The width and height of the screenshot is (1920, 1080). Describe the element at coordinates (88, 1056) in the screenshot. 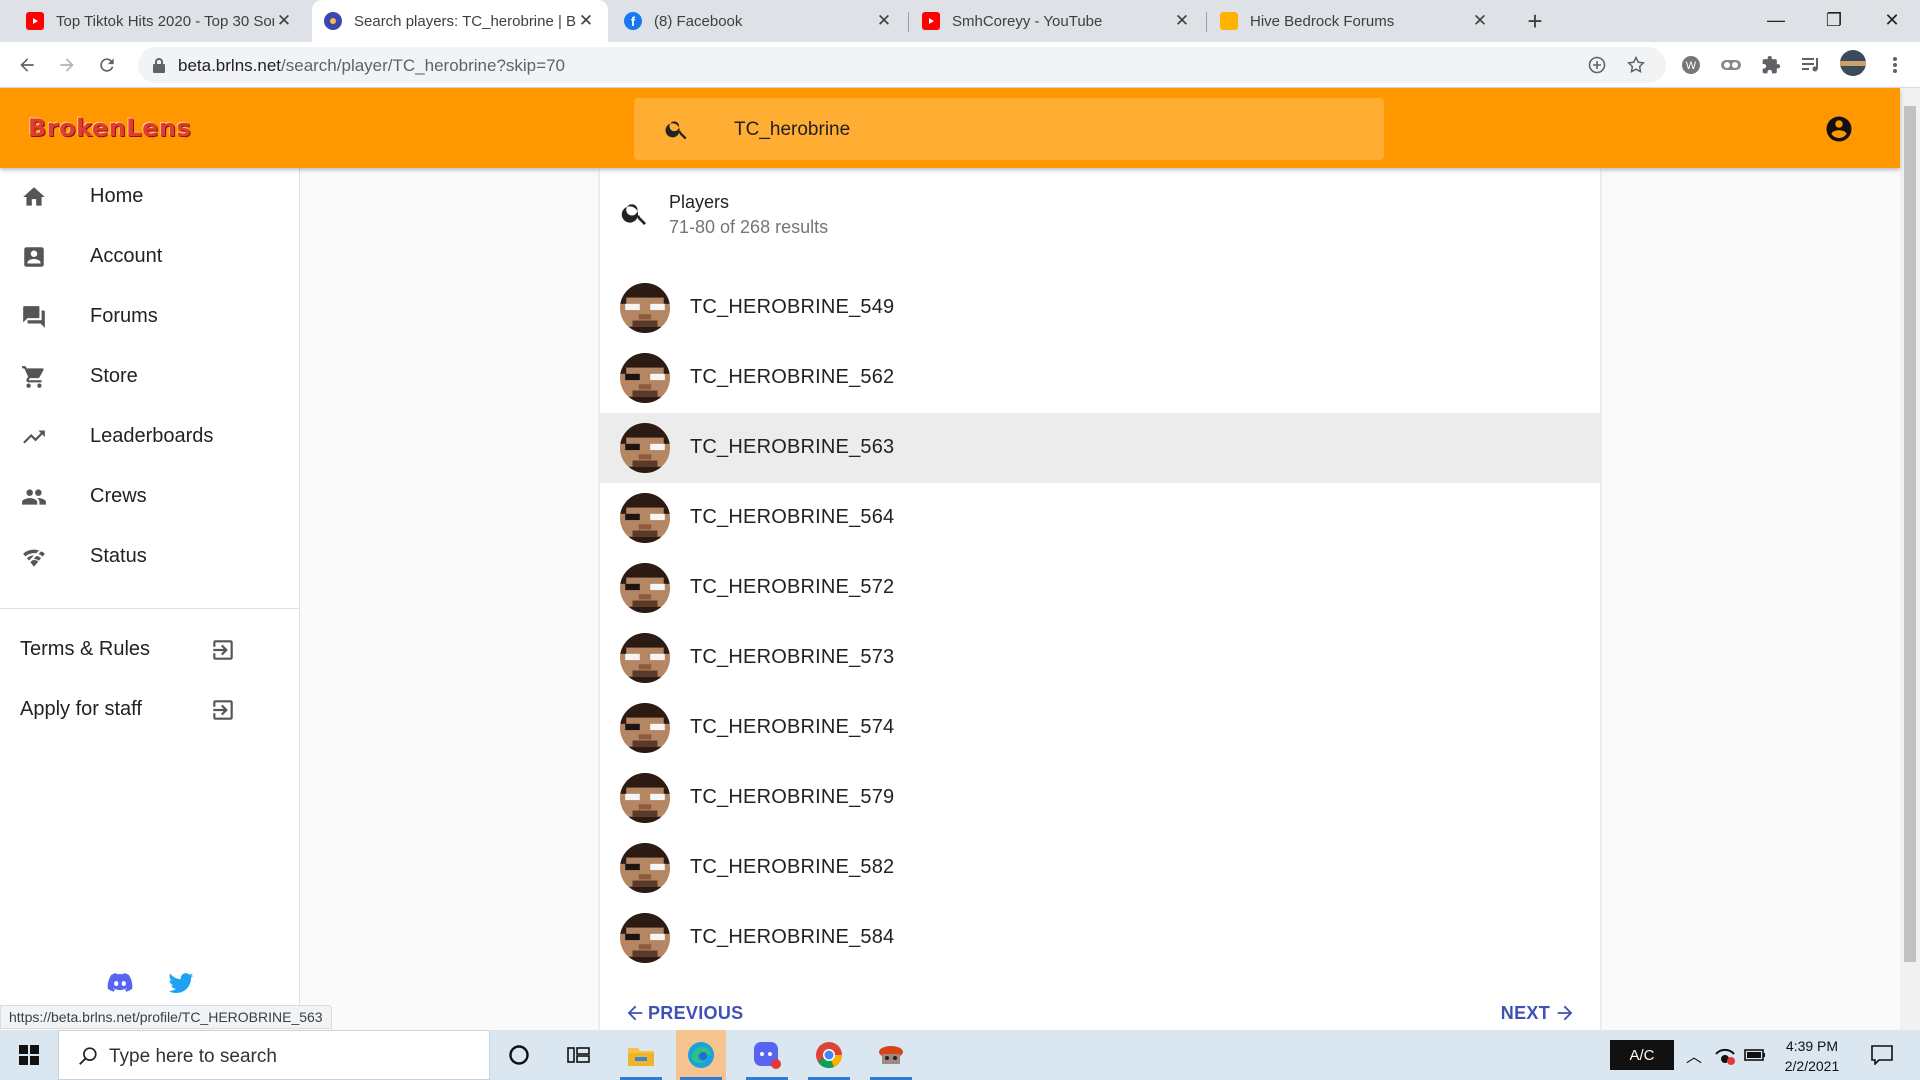

I see `search-icon` at that location.